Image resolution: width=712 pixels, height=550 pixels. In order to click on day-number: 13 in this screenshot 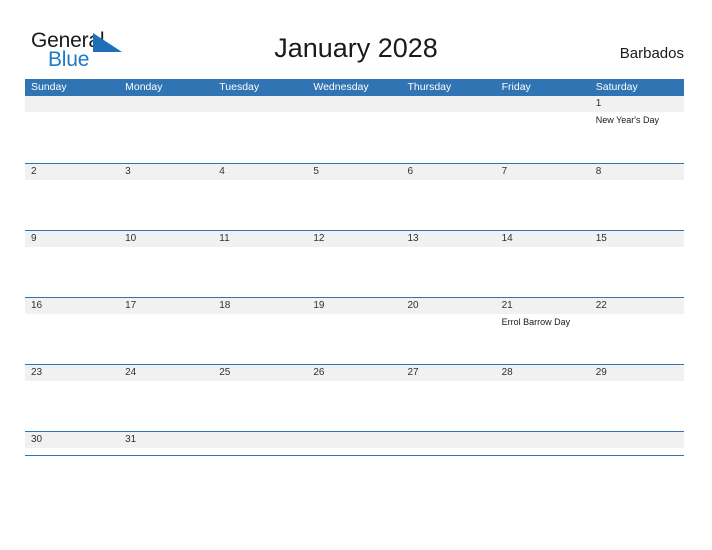, I will do `click(449, 239)`.